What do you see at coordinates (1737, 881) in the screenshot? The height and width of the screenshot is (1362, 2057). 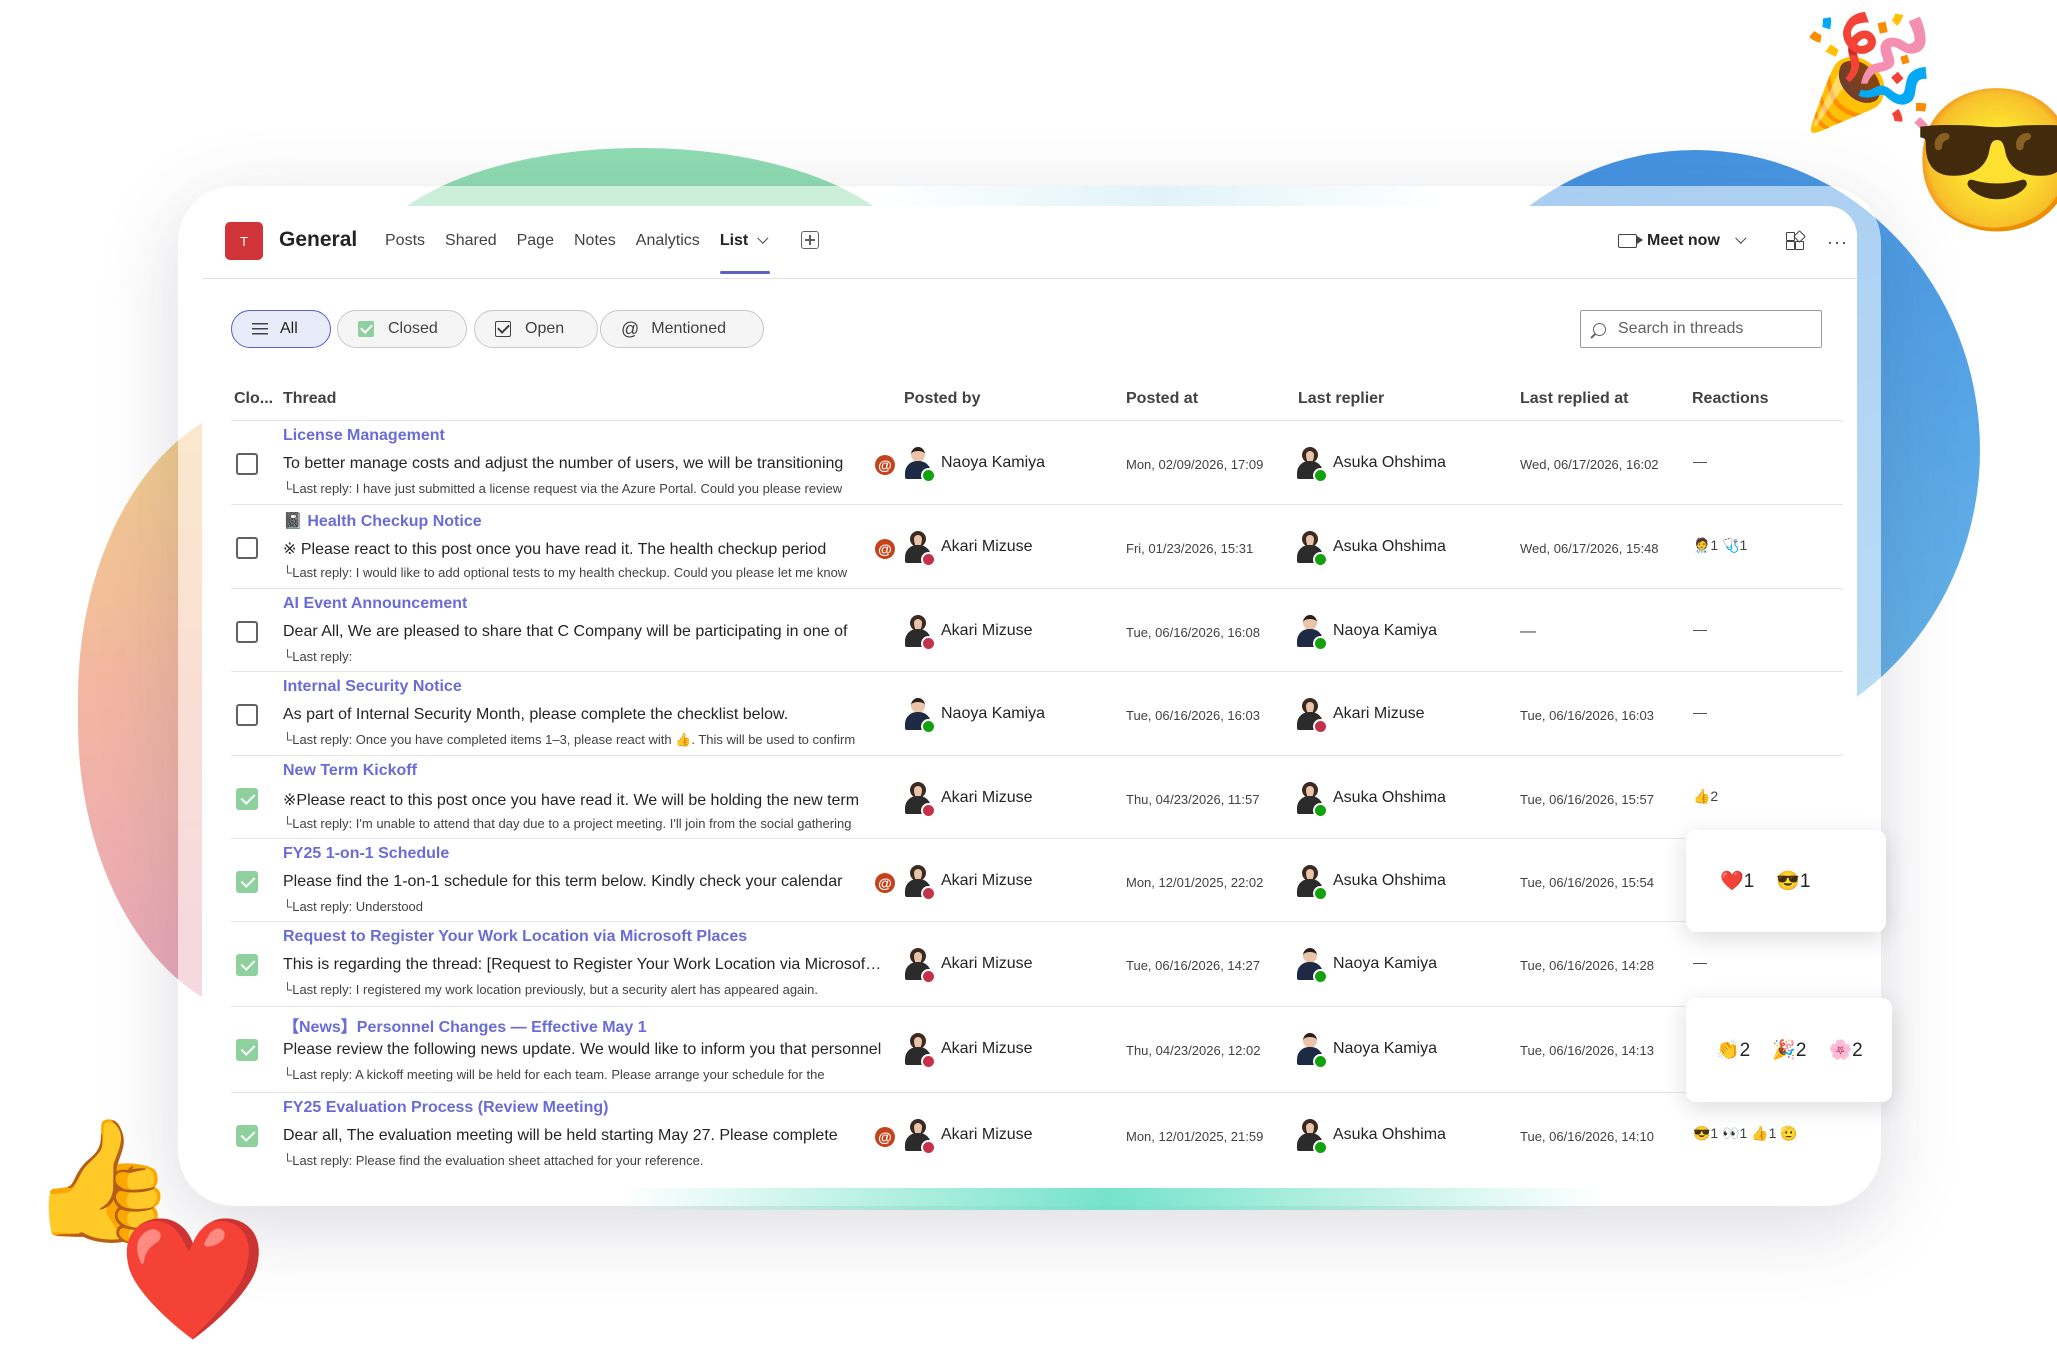 I see `reaction-heart: ❤️1` at bounding box center [1737, 881].